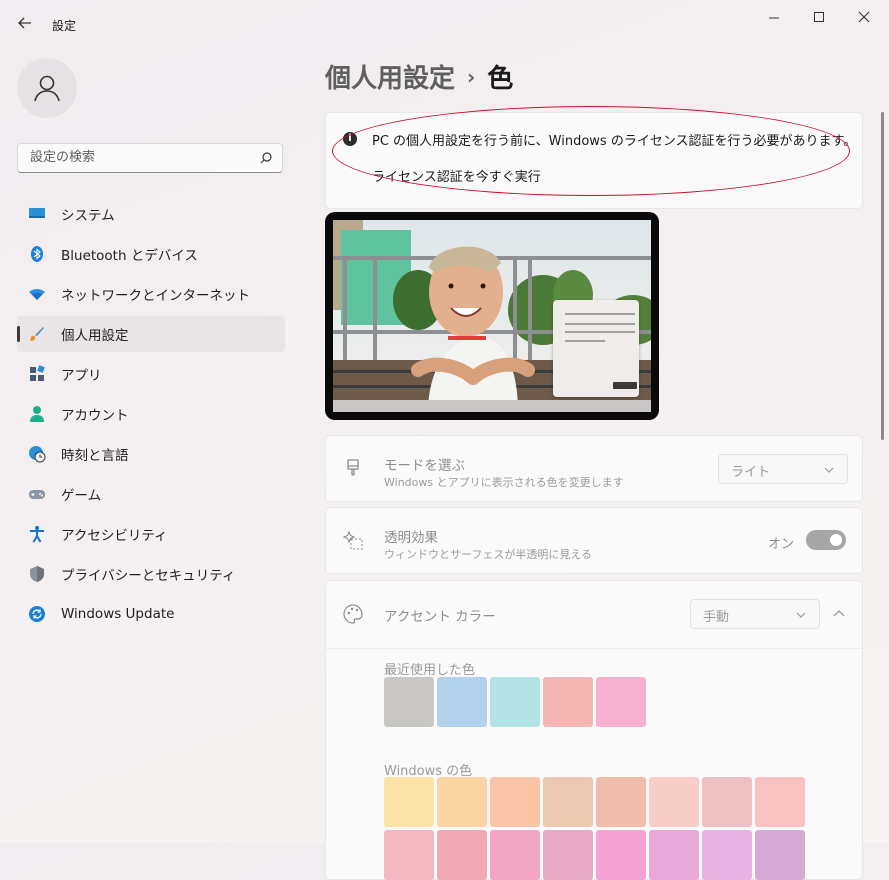 This screenshot has height=880, width=889. I want to click on mode-subtitle: Windows とアプリに表示される色を変更します, so click(504, 482).